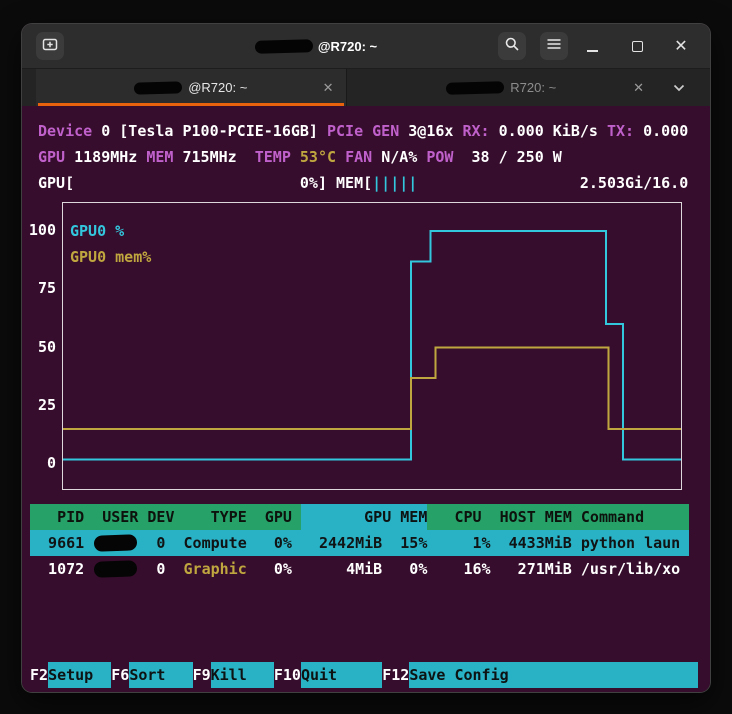 The image size is (732, 714). Describe the element at coordinates (372, 388) in the screenshot. I see `gpu-memory-line` at that location.